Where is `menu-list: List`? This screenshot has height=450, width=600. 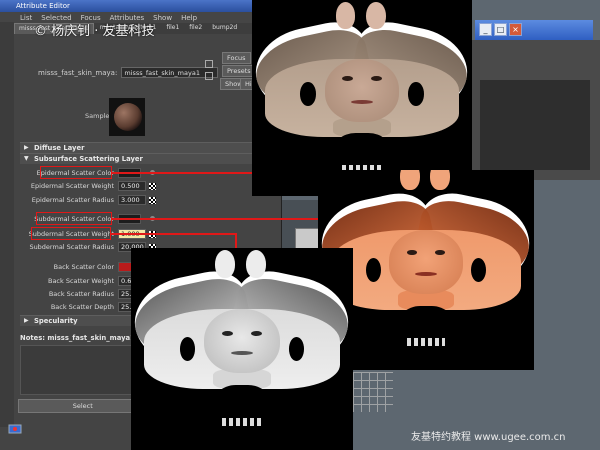
menu-list: List is located at coordinates (26, 18).